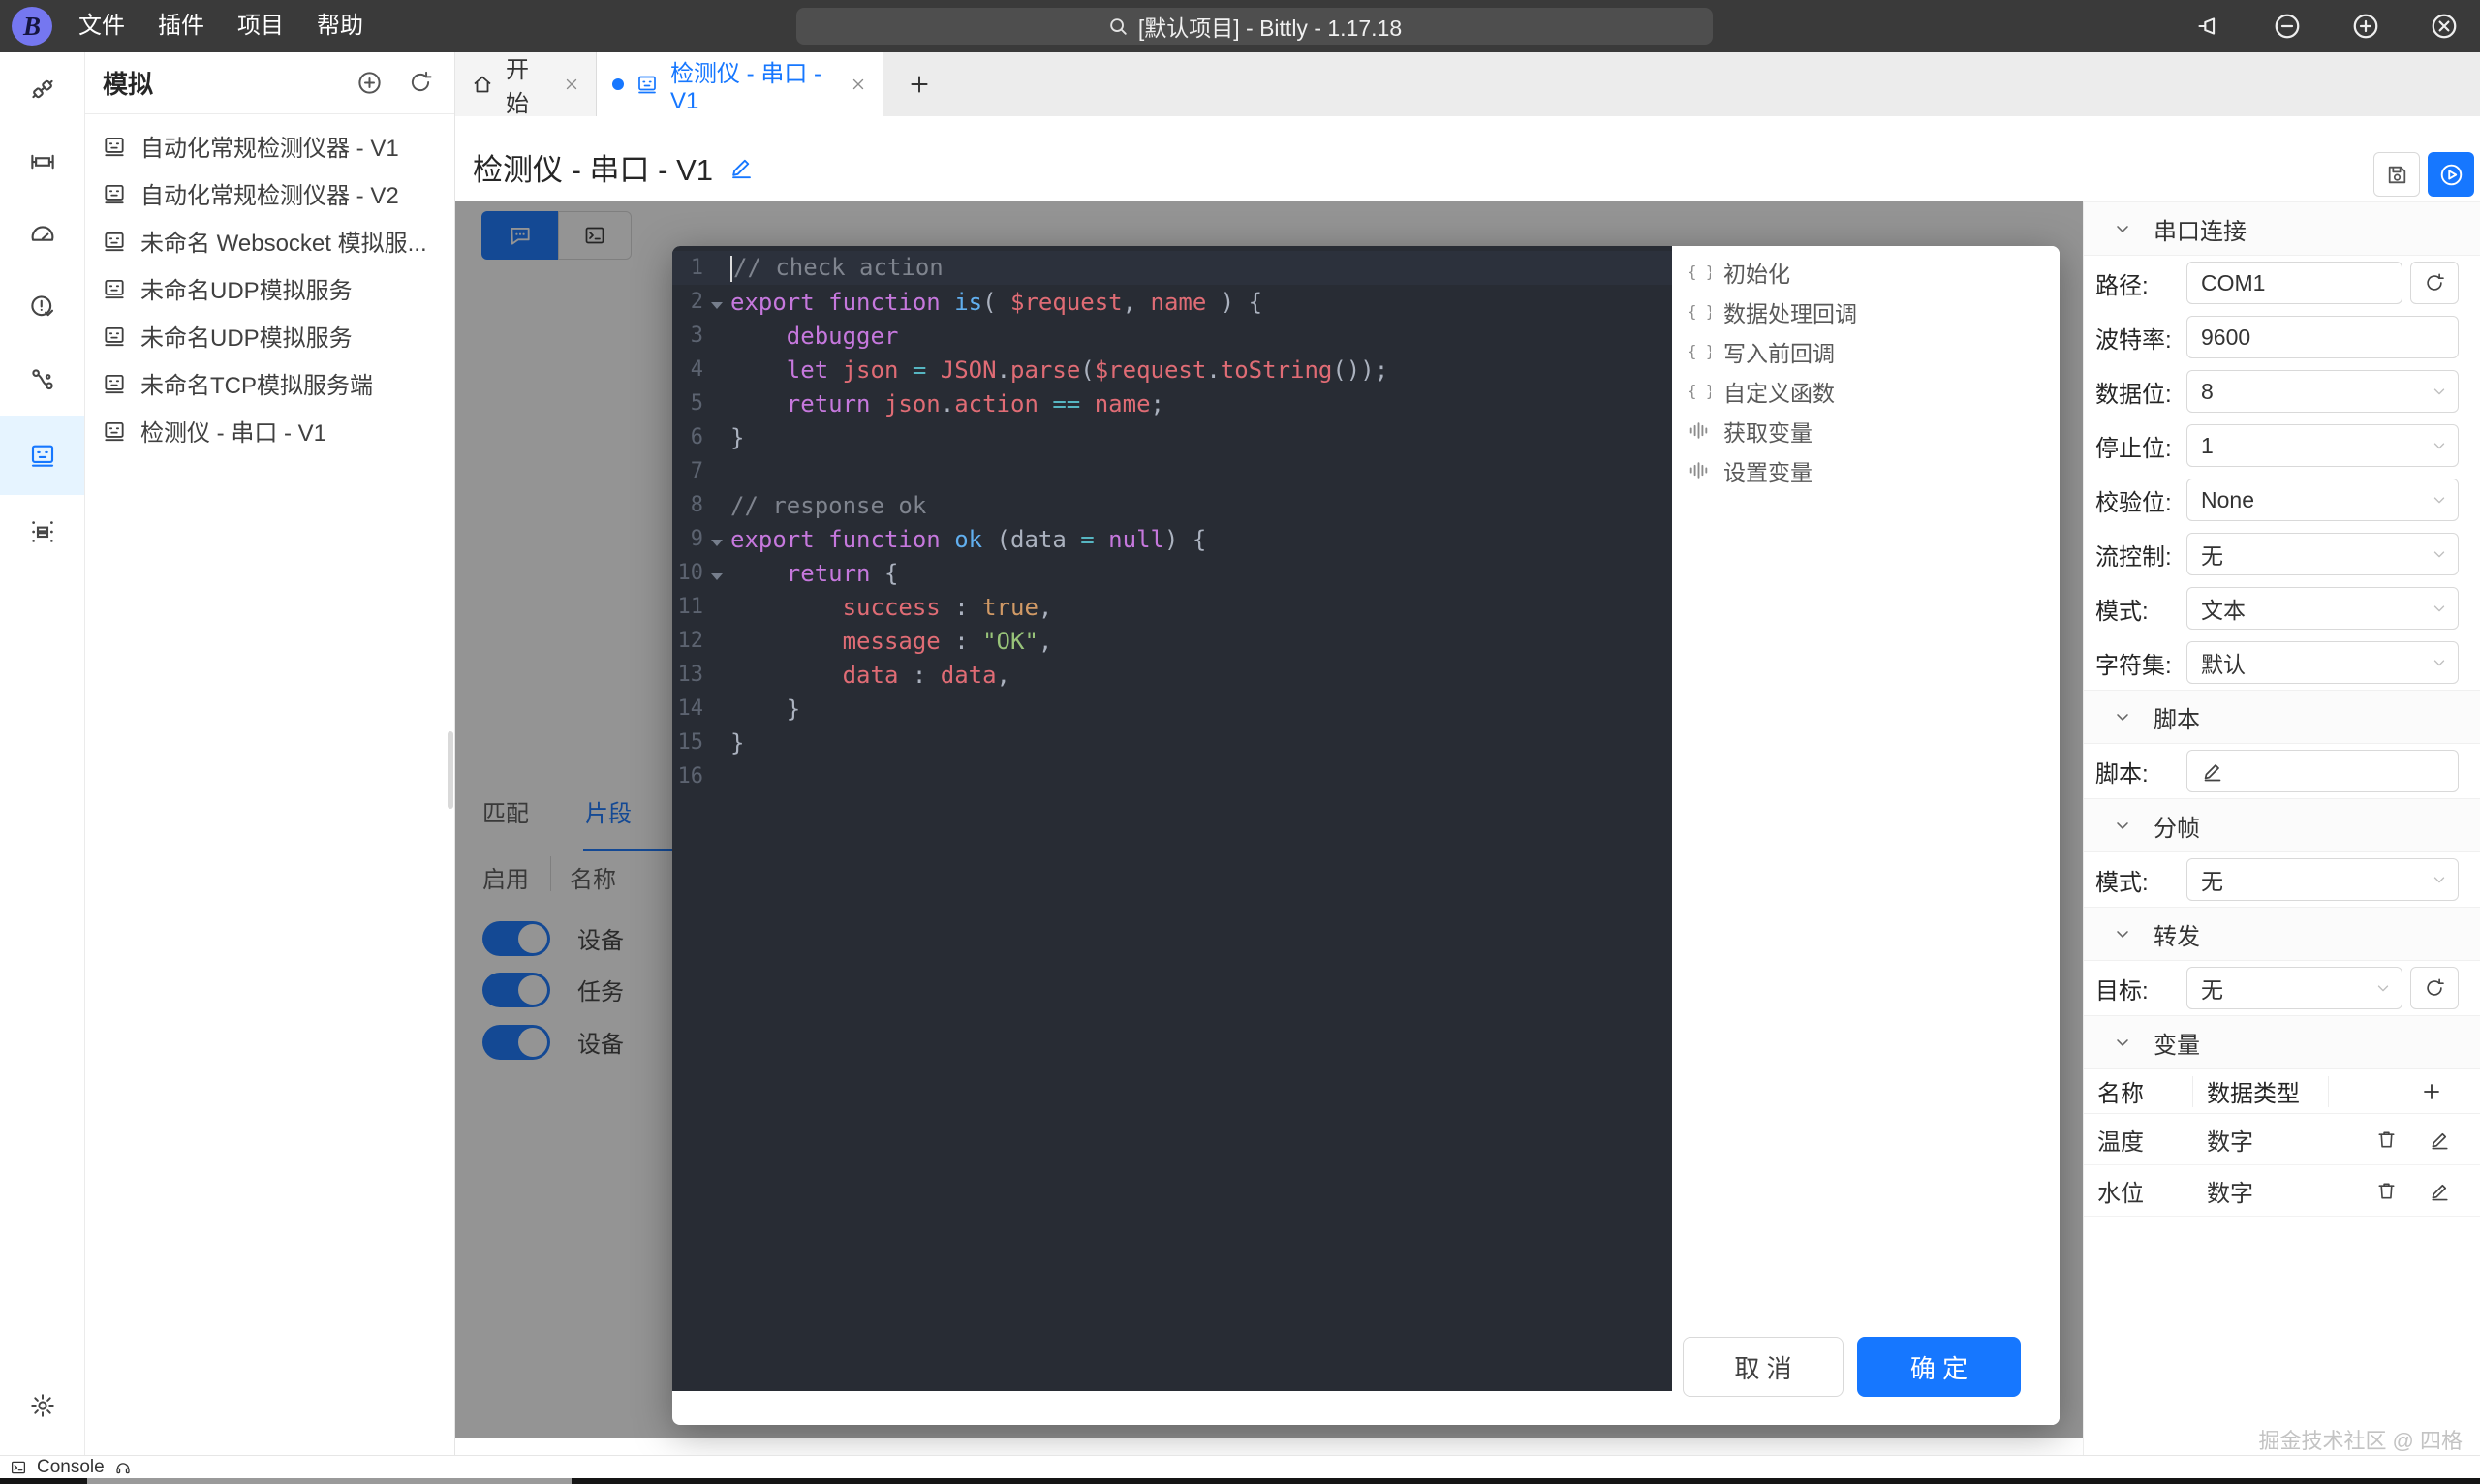 This screenshot has width=2480, height=1484. I want to click on run-button, so click(2451, 174).